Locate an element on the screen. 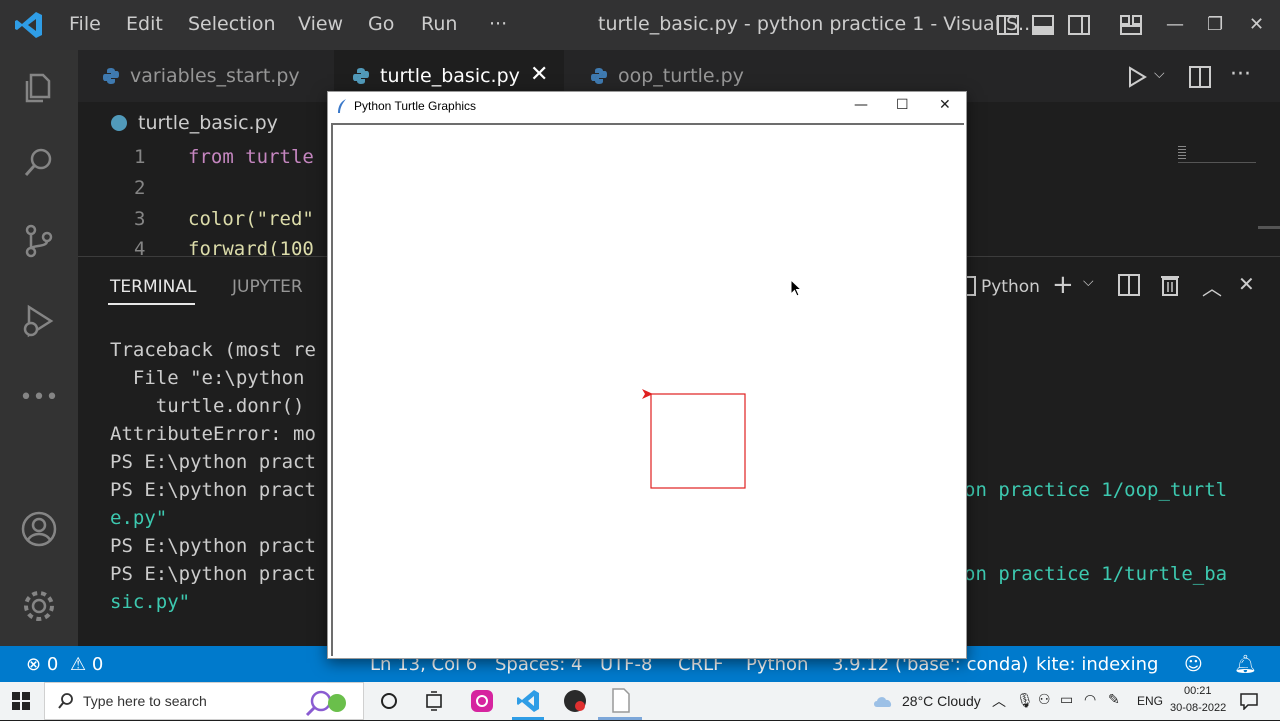 The image size is (1280, 721). drawn-square is located at coordinates (698, 441).